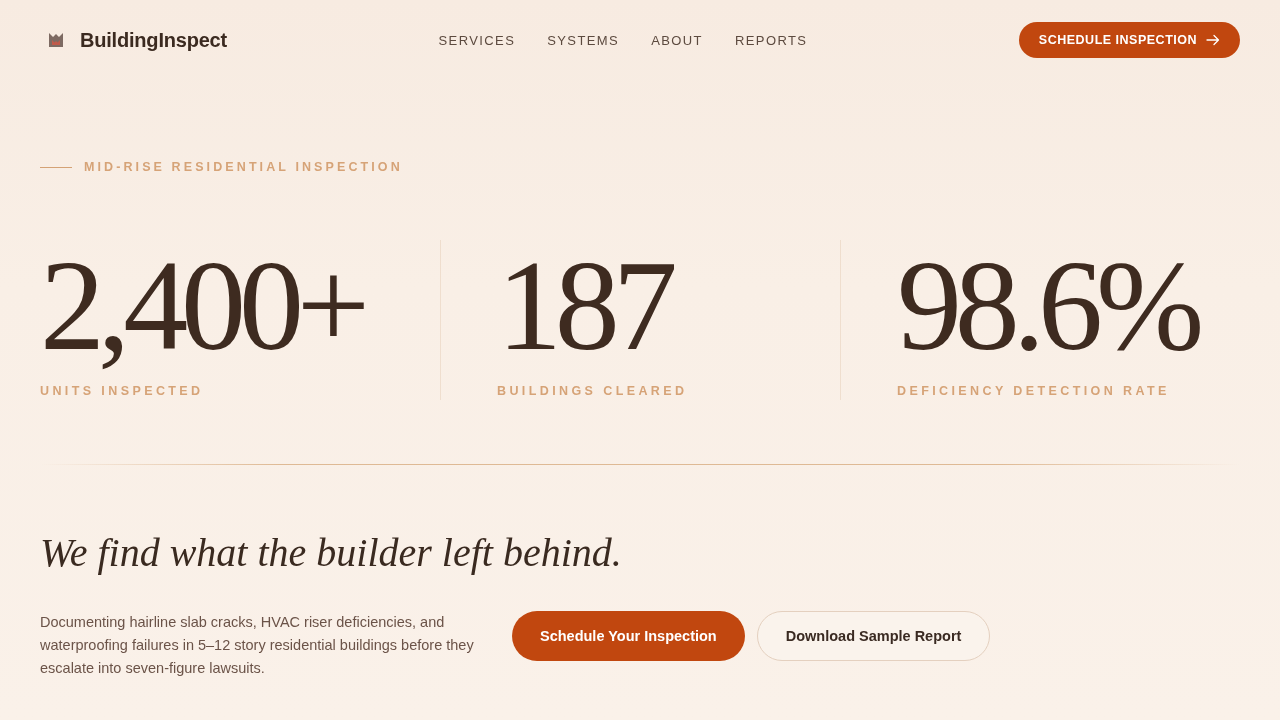 The image size is (1280, 720). What do you see at coordinates (153, 40) in the screenshot?
I see `brand-name: BuildingInspect` at bounding box center [153, 40].